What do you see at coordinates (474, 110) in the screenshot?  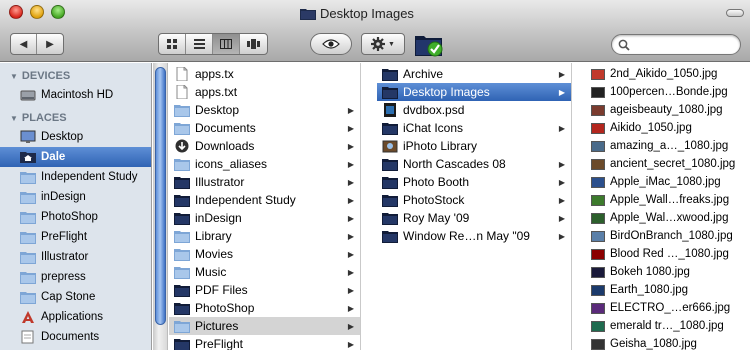 I see `list-item: dvdbox.psd` at bounding box center [474, 110].